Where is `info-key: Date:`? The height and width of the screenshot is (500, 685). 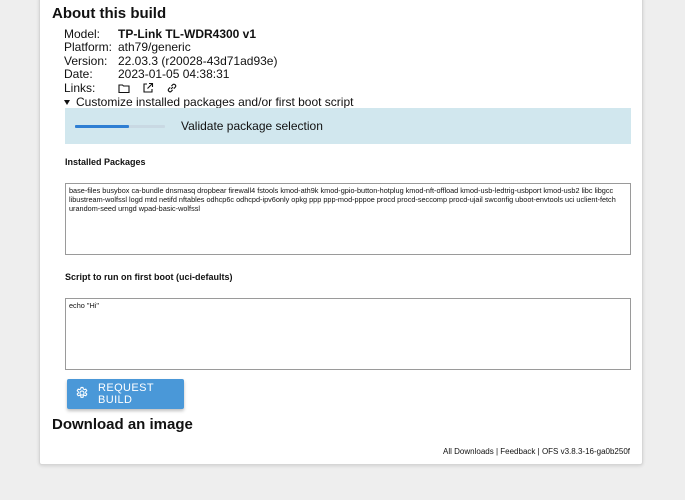 info-key: Date: is located at coordinates (78, 74).